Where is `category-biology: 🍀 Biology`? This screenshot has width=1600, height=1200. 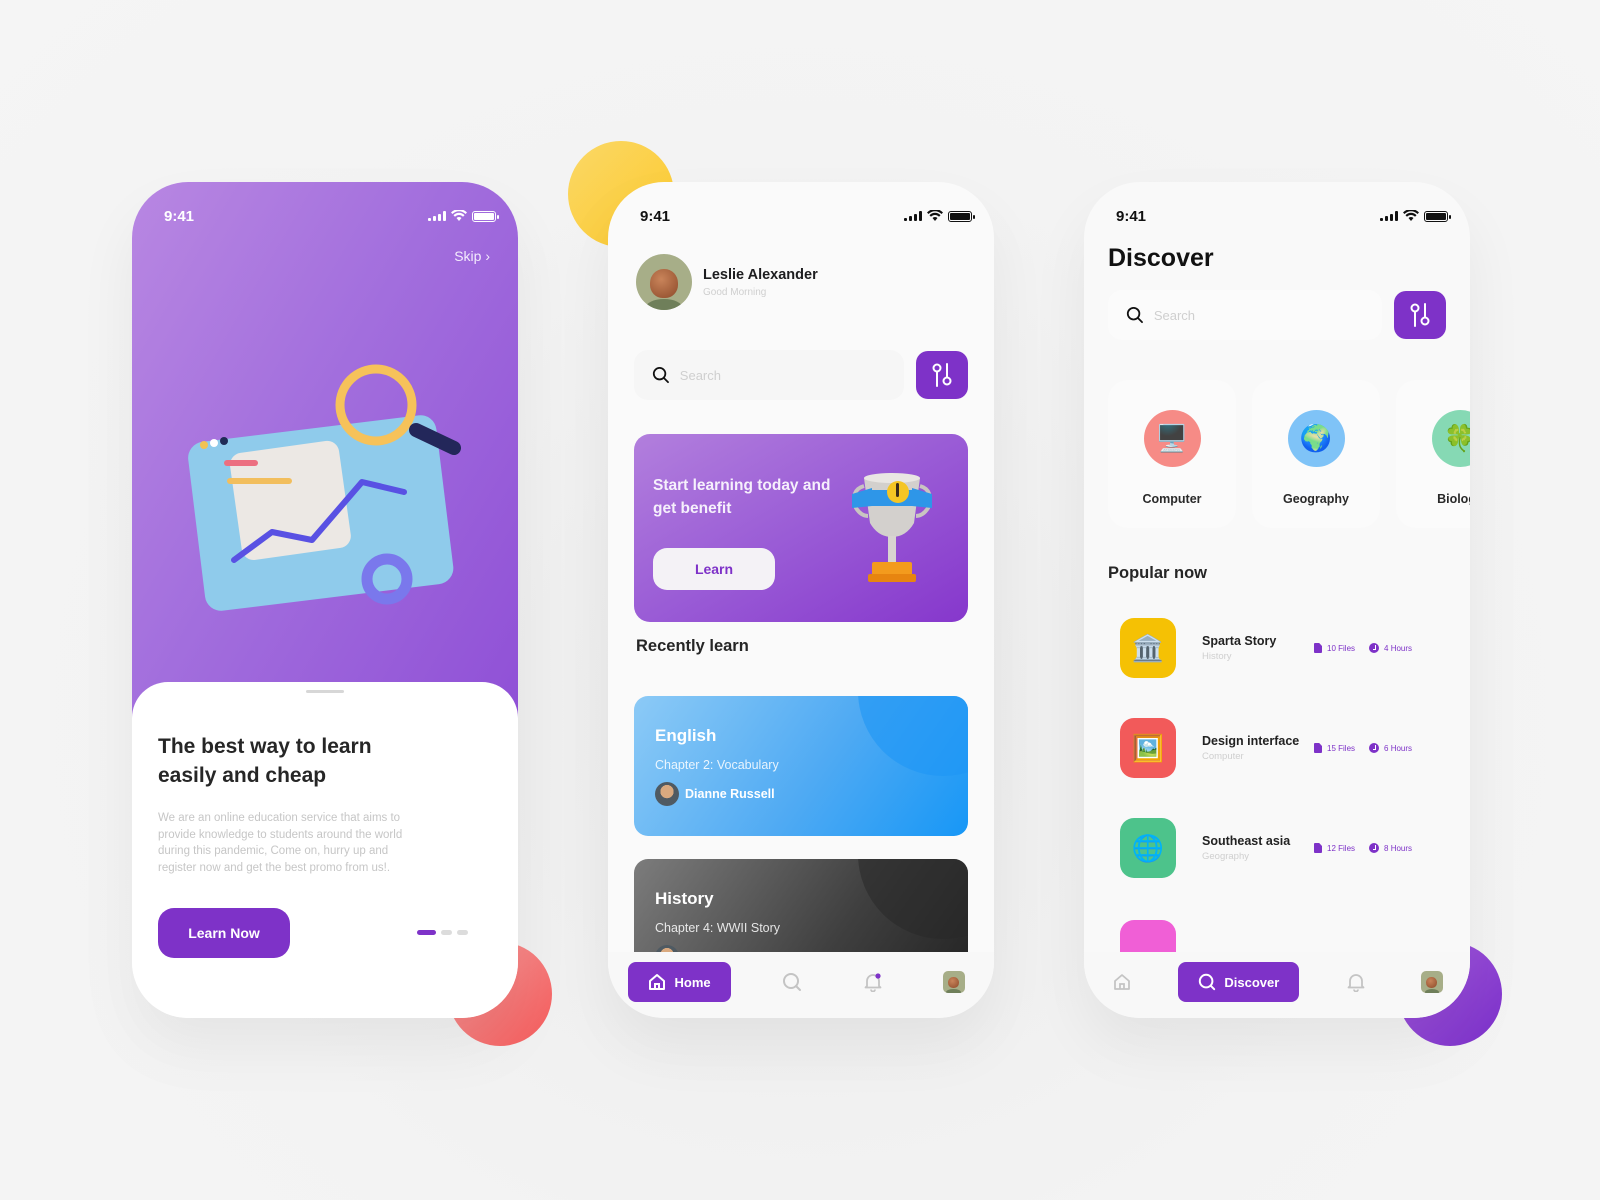
category-biology: 🍀 Biology is located at coordinates (1433, 454).